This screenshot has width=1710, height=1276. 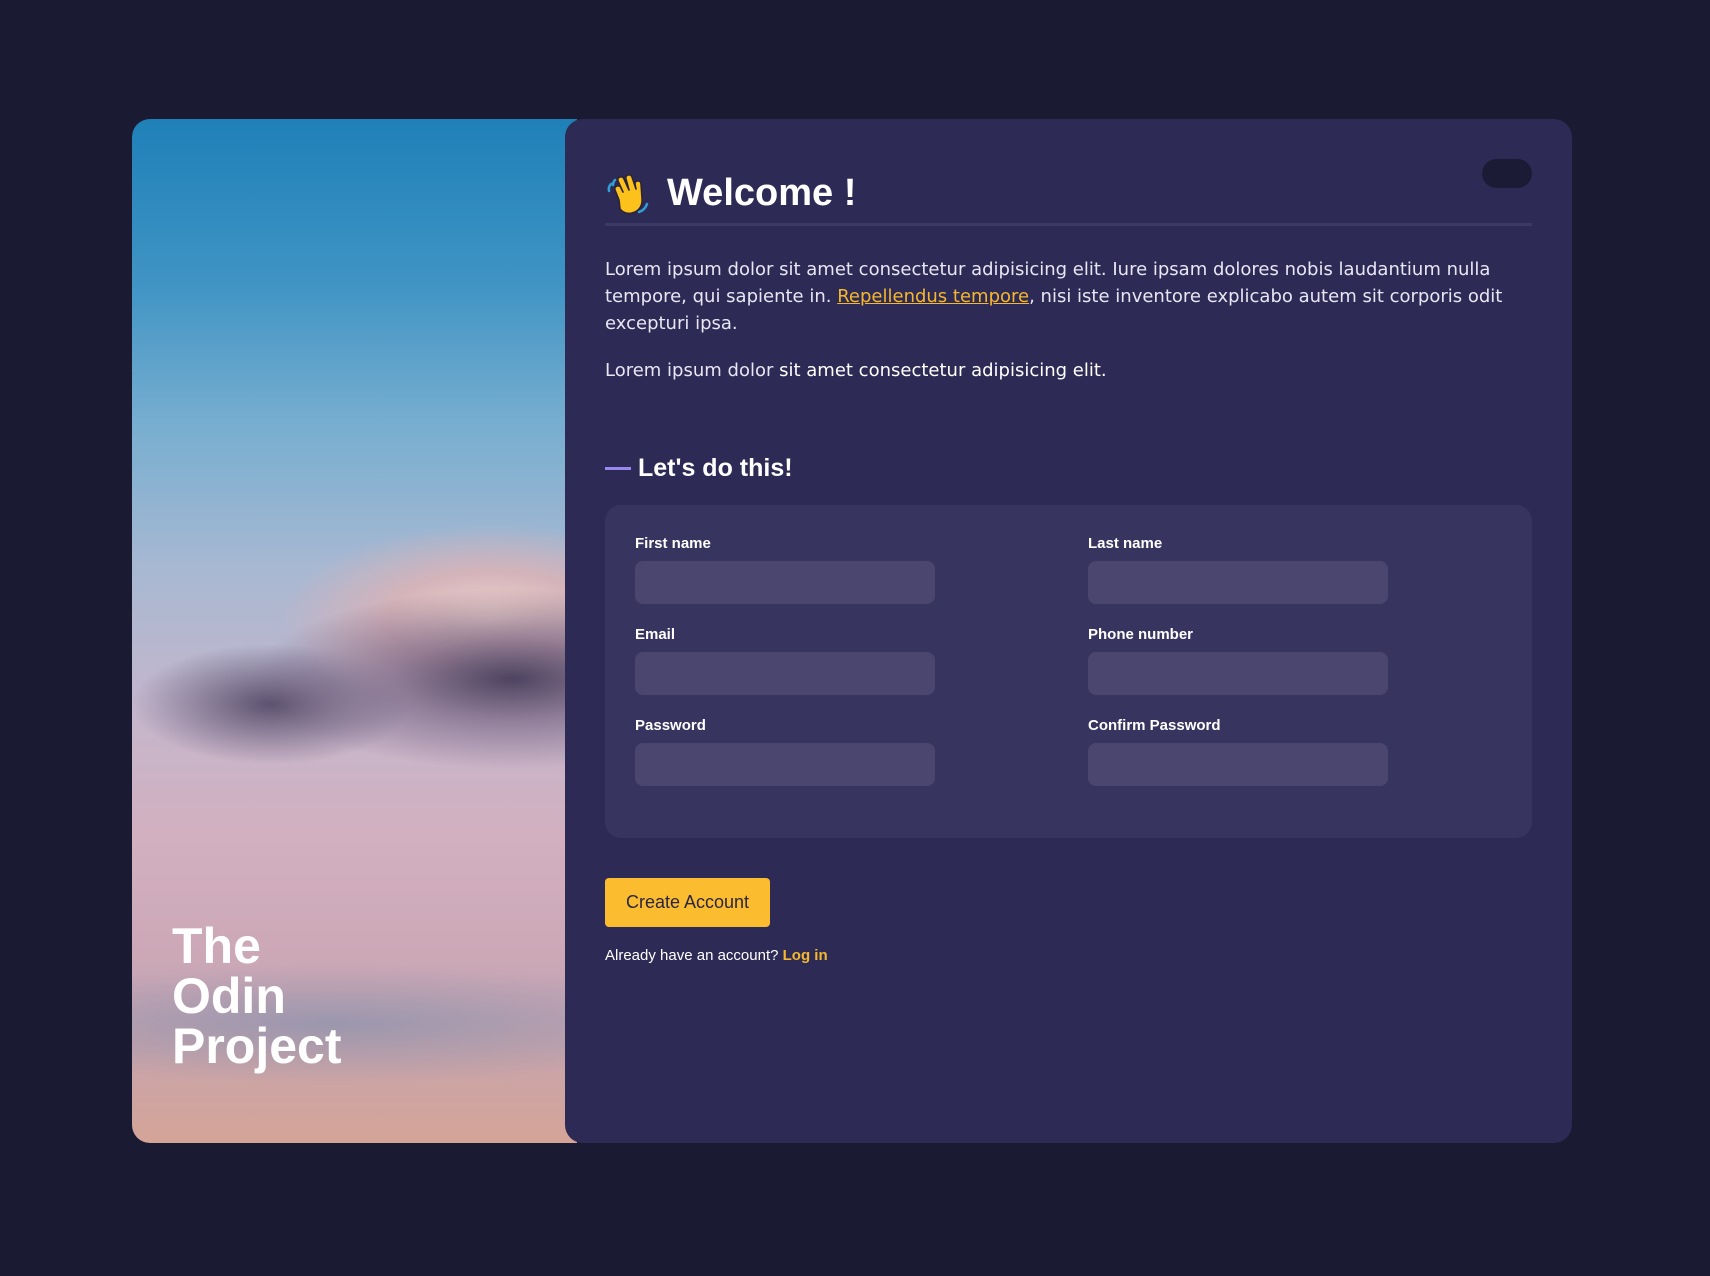 I want to click on theme-toggle, so click(x=1507, y=173).